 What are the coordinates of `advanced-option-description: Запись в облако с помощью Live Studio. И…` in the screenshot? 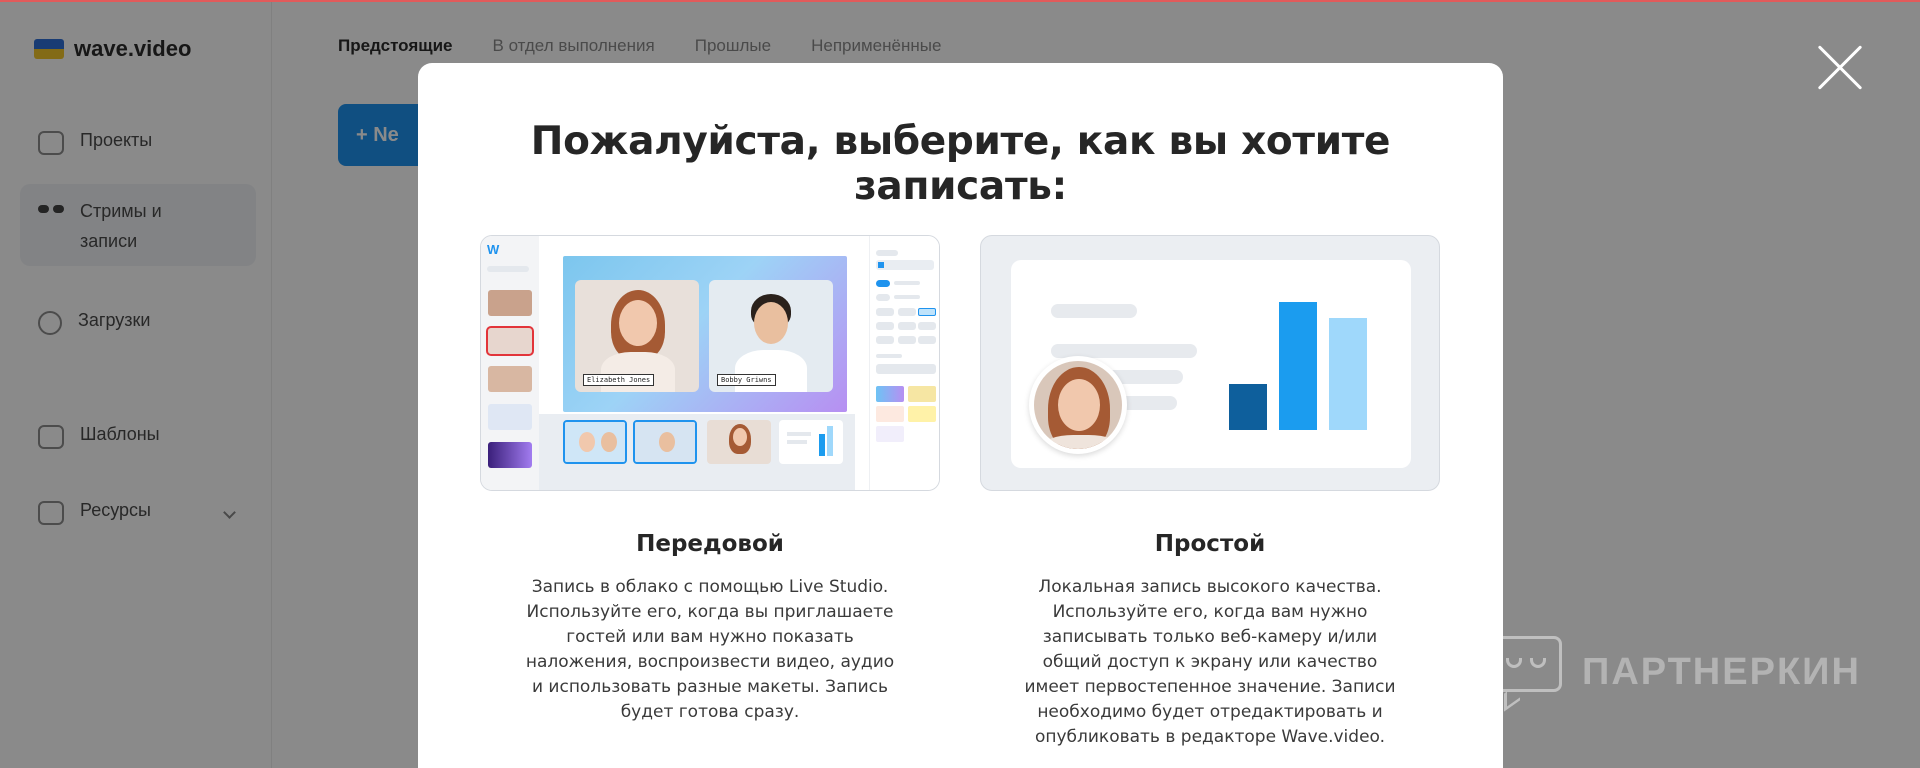 It's located at (710, 649).